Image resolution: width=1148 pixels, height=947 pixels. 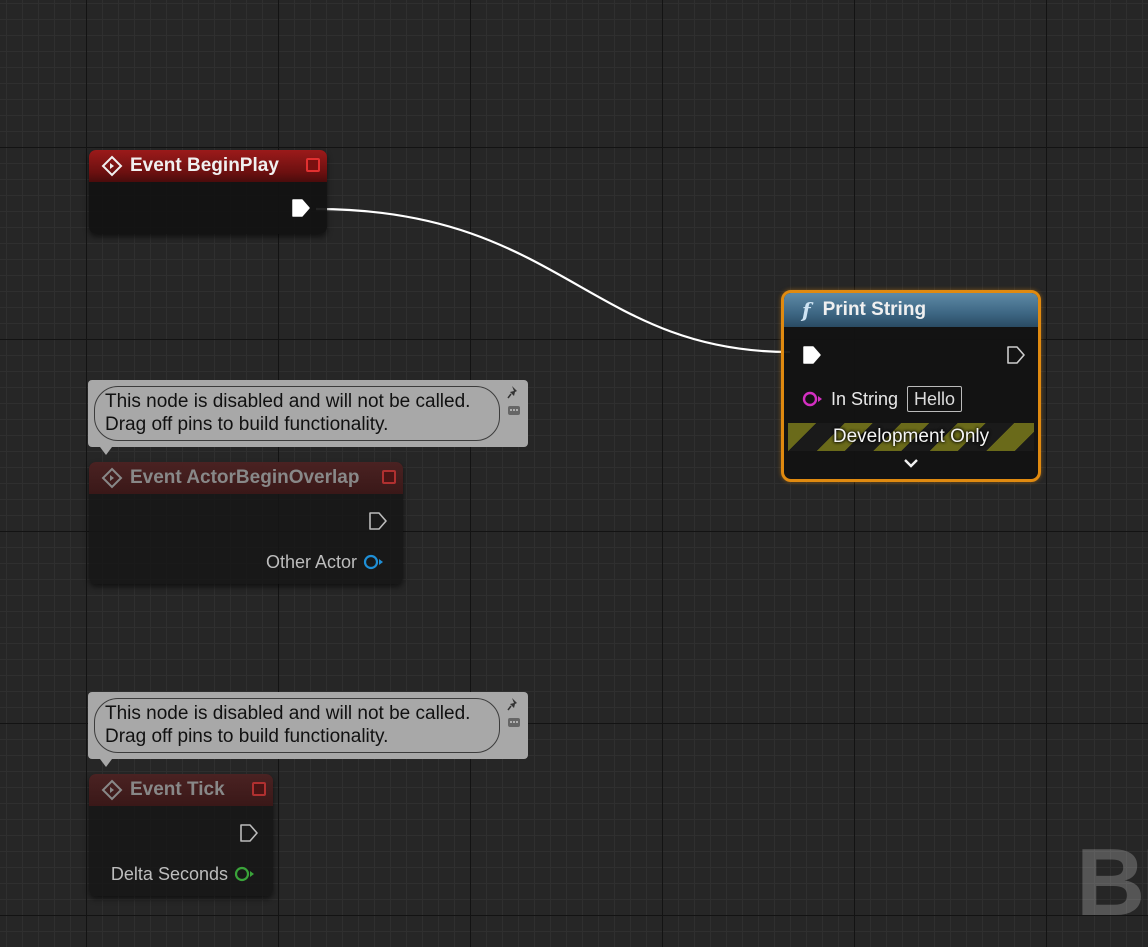 I want to click on expand-chevron-icon, so click(x=911, y=465).